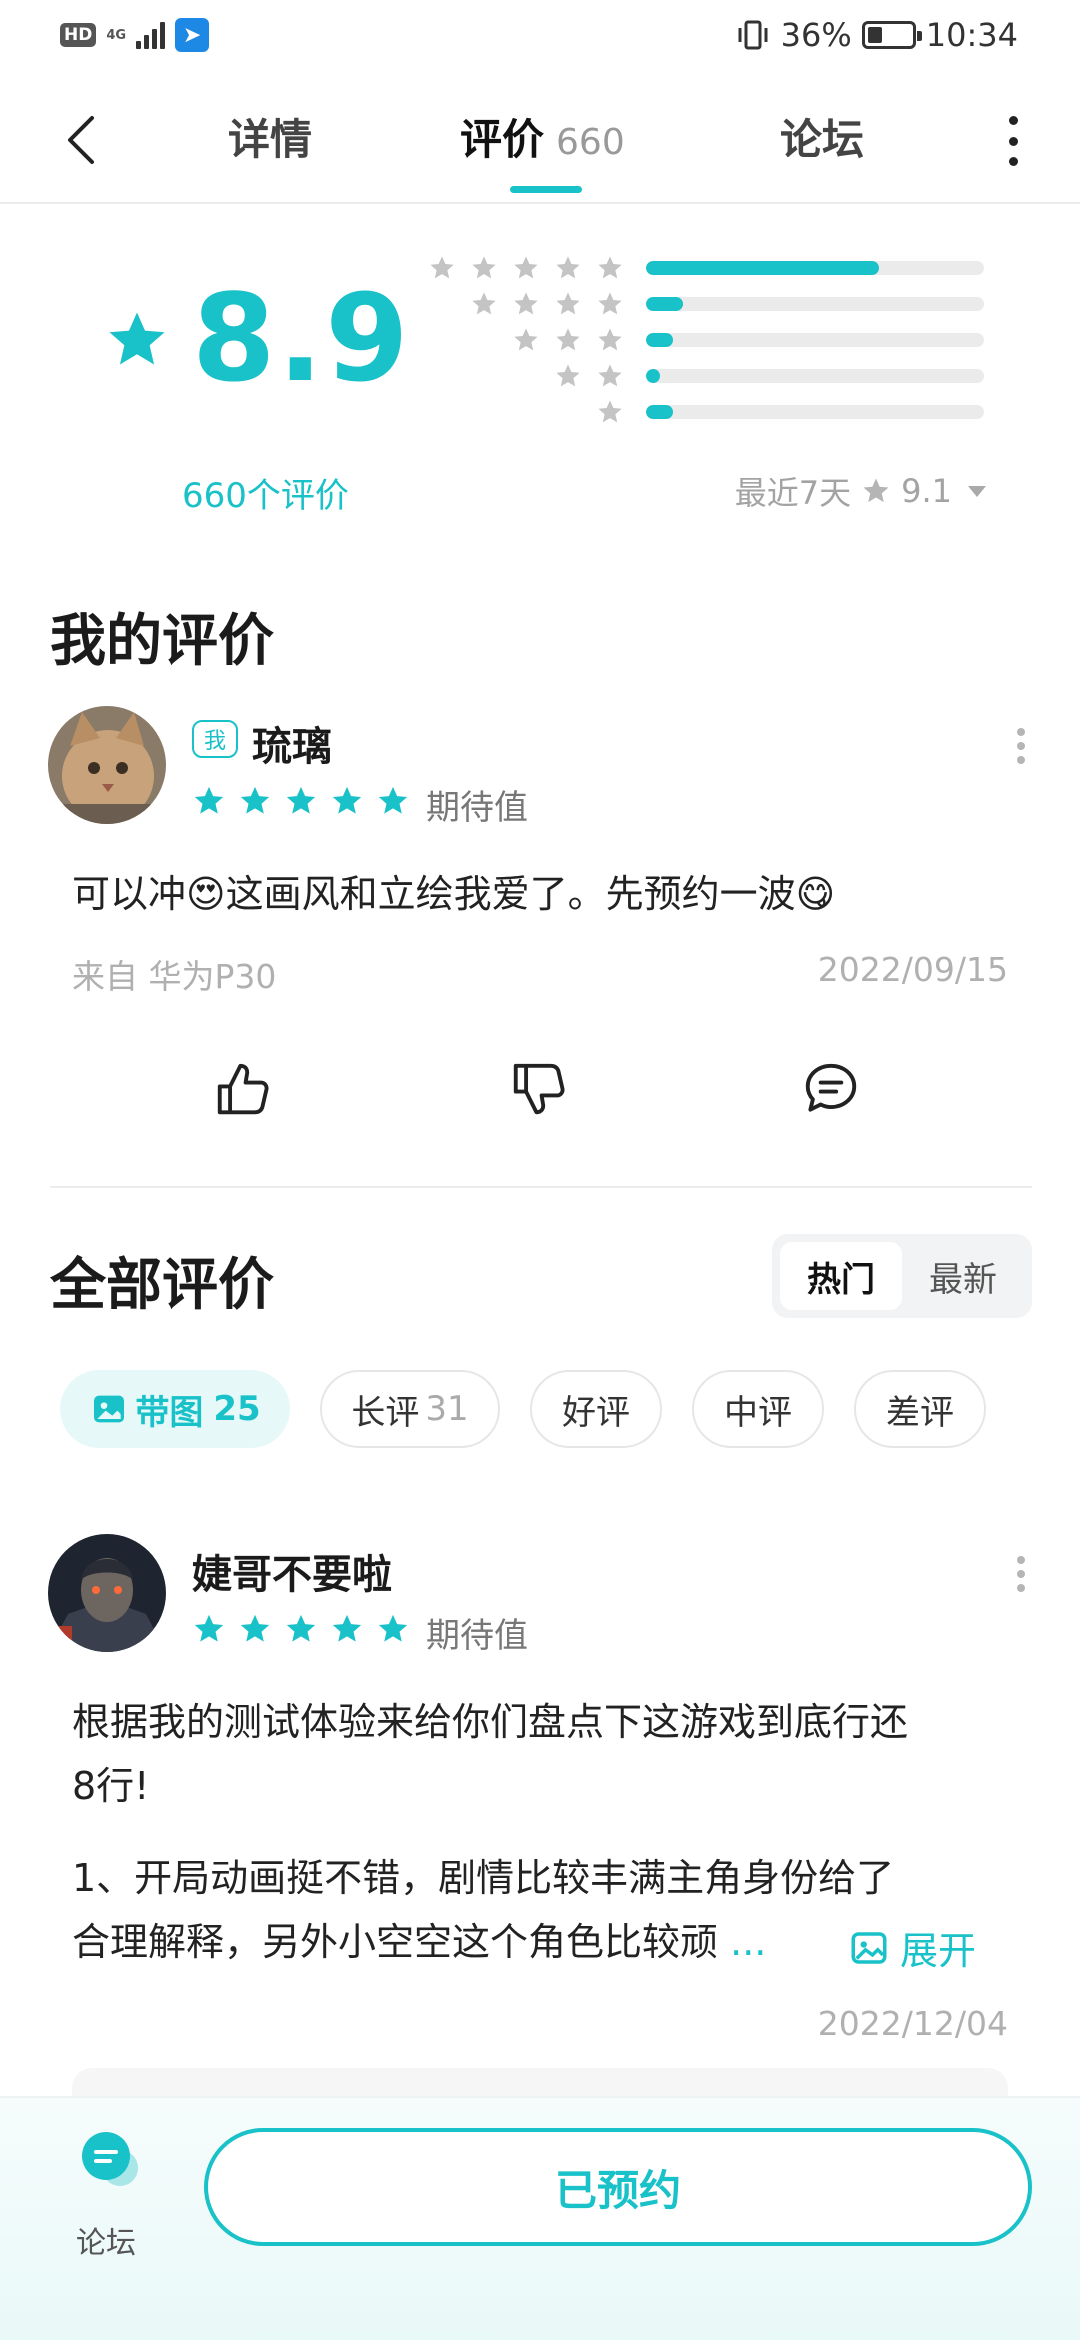 Image resolution: width=1080 pixels, height=2340 pixels. Describe the element at coordinates (938, 1951) in the screenshot. I see `expand-label: 展开` at that location.